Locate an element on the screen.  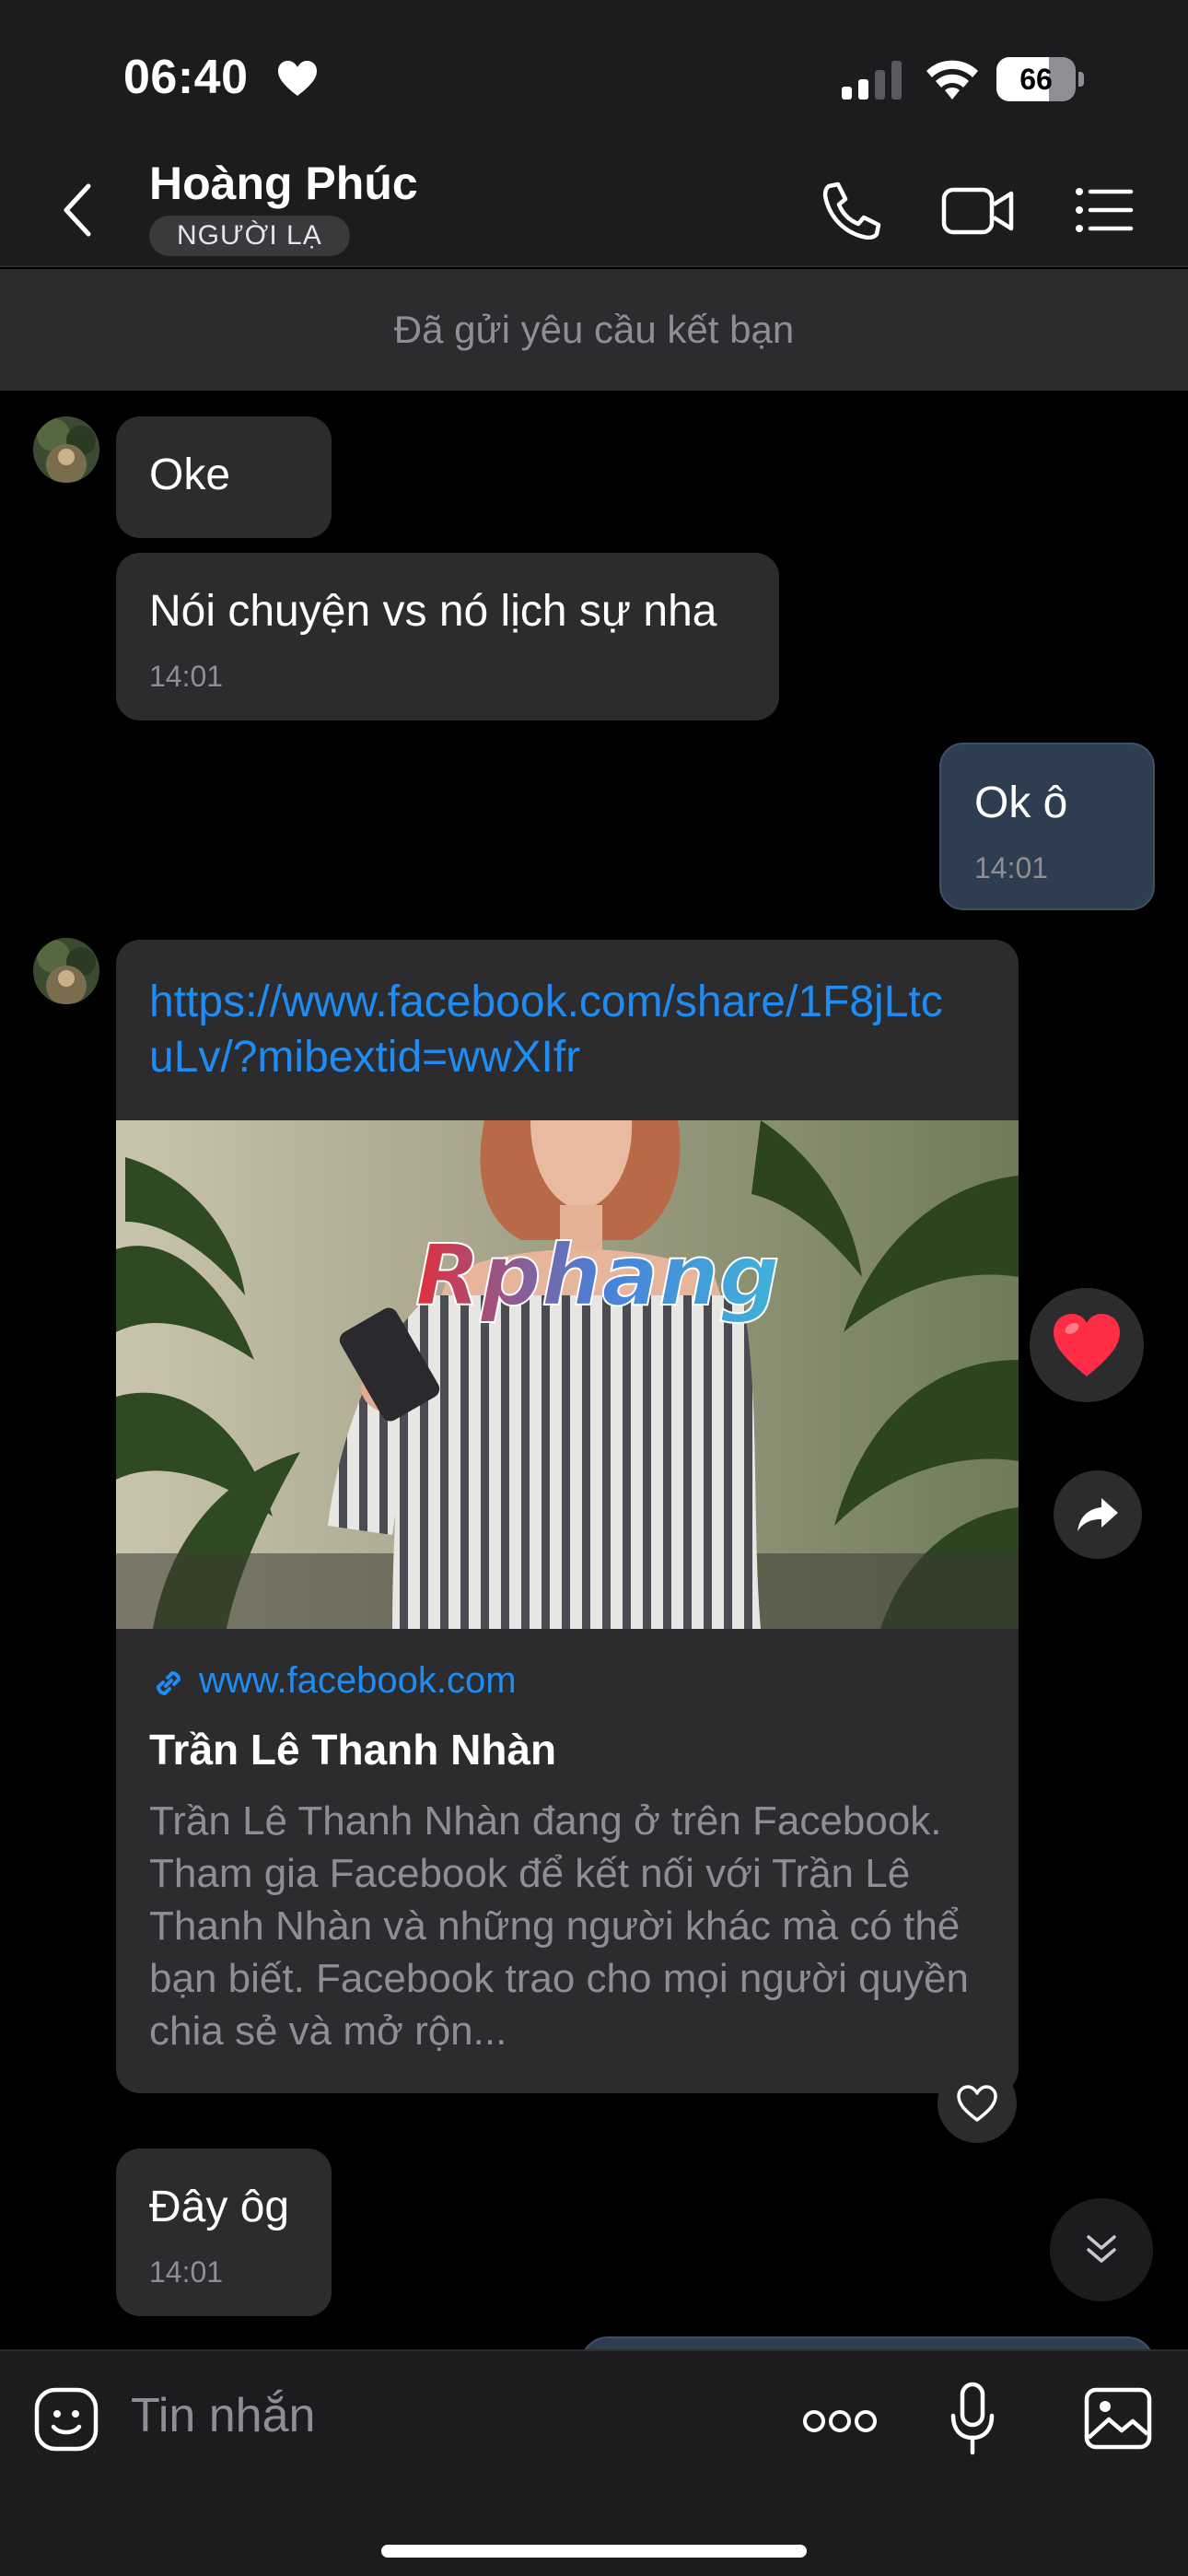
like-button is located at coordinates (977, 2103).